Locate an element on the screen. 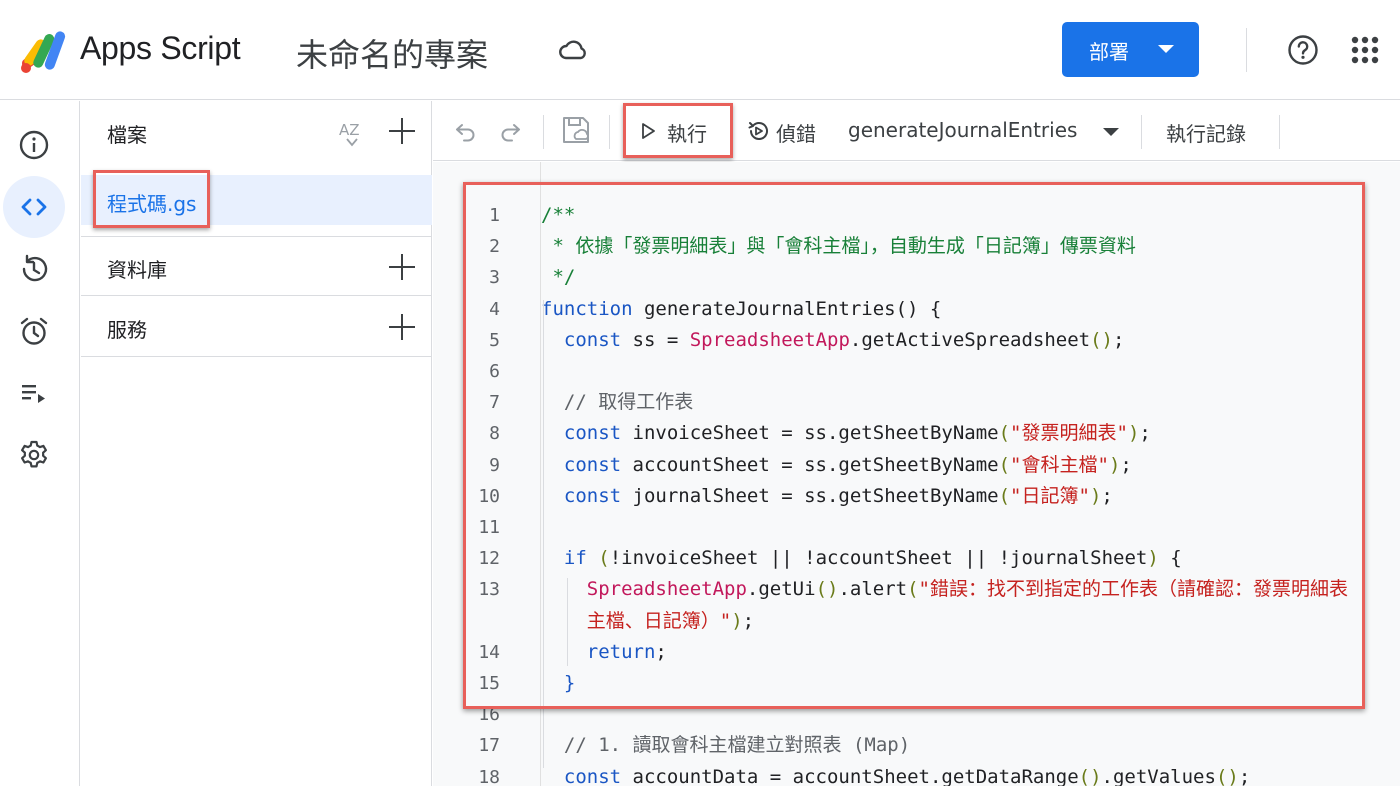 This screenshot has width=1400, height=786. rail-item-executions is located at coordinates (34, 393).